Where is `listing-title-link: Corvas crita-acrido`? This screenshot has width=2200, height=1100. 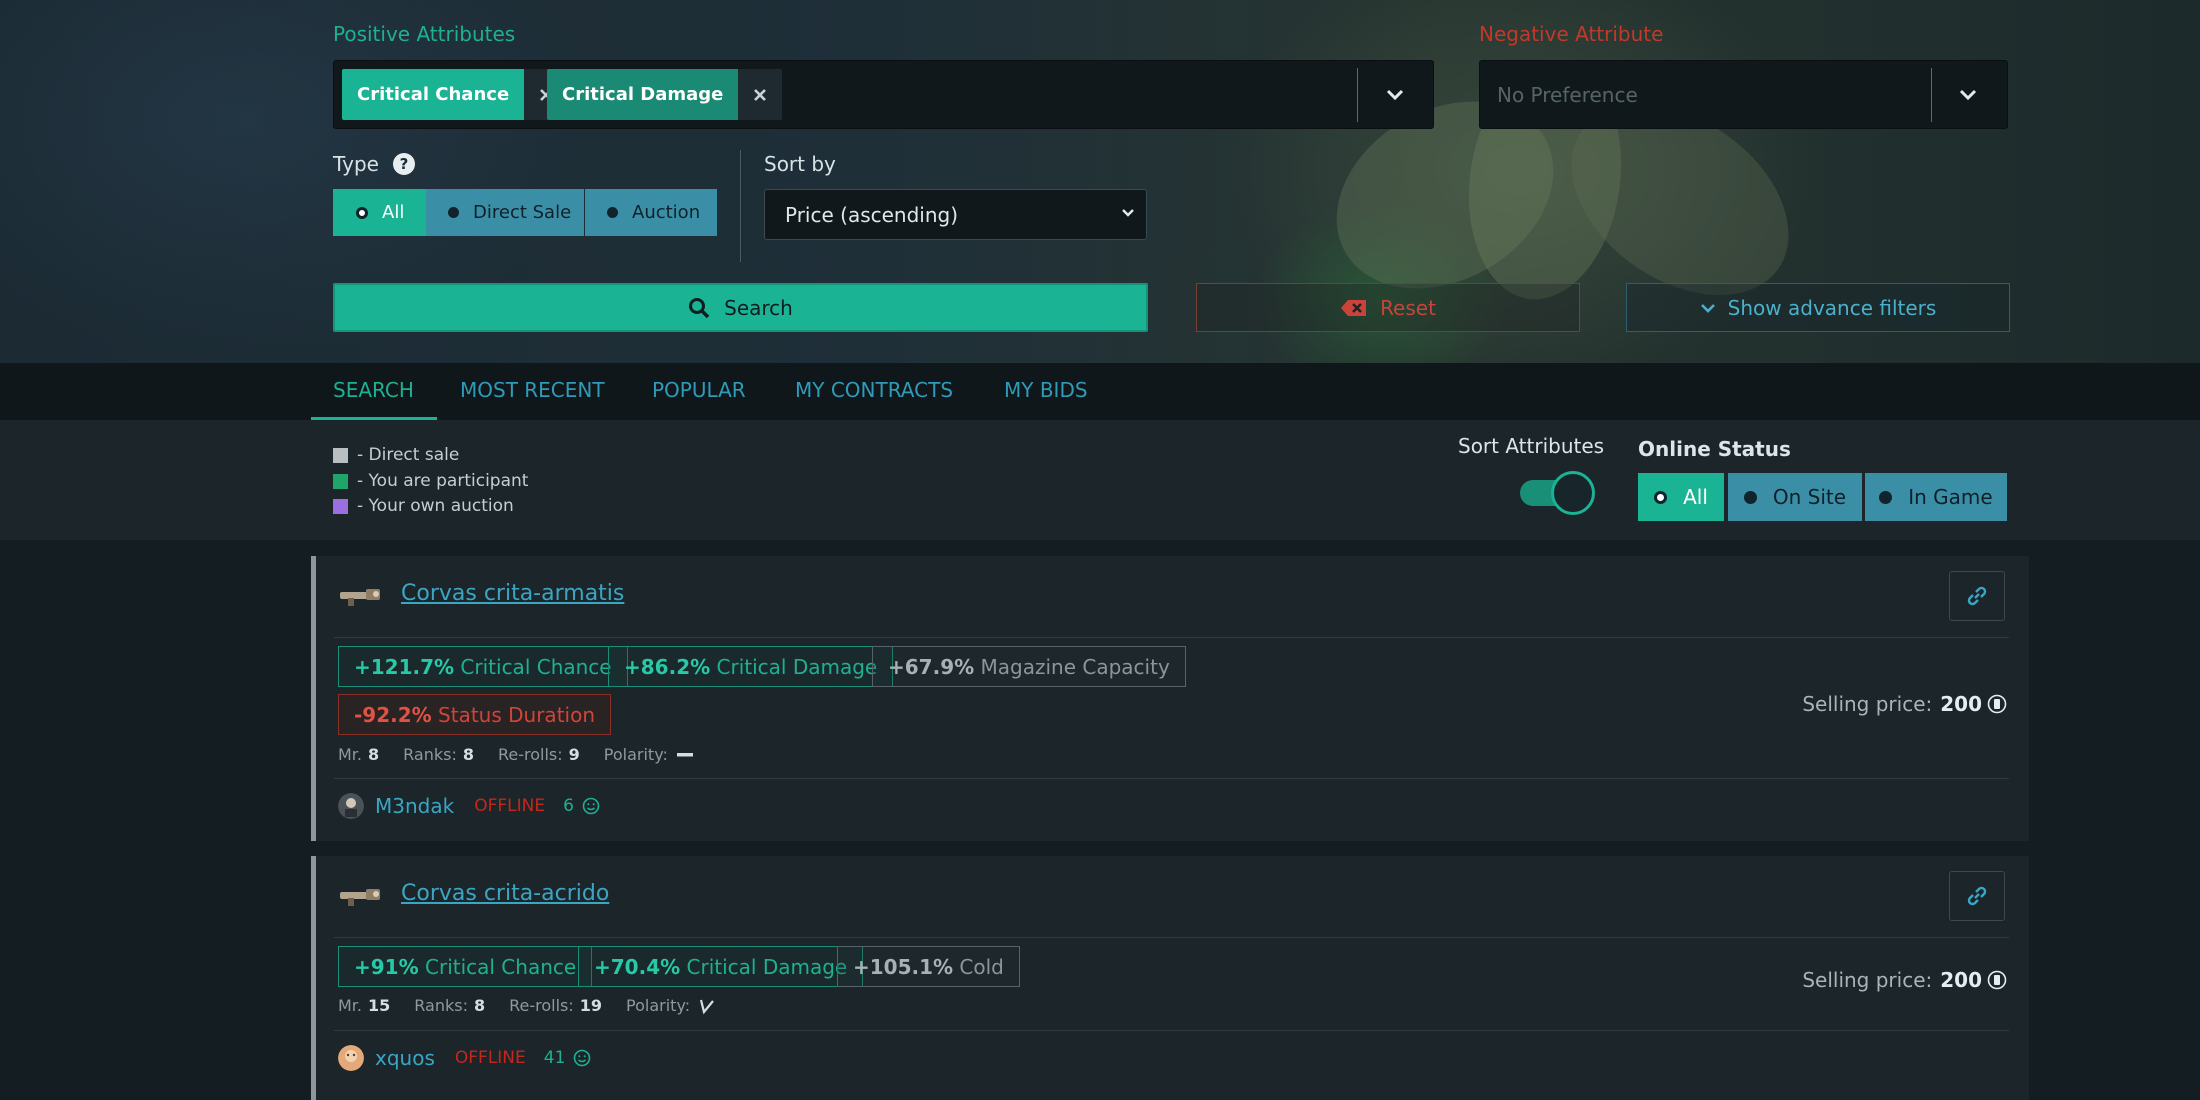 listing-title-link: Corvas crita-acrido is located at coordinates (505, 893).